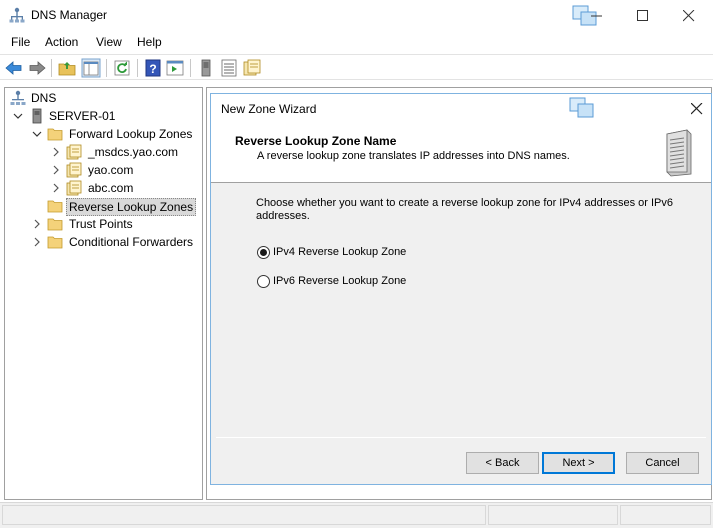  I want to click on status-bar, so click(356, 515).